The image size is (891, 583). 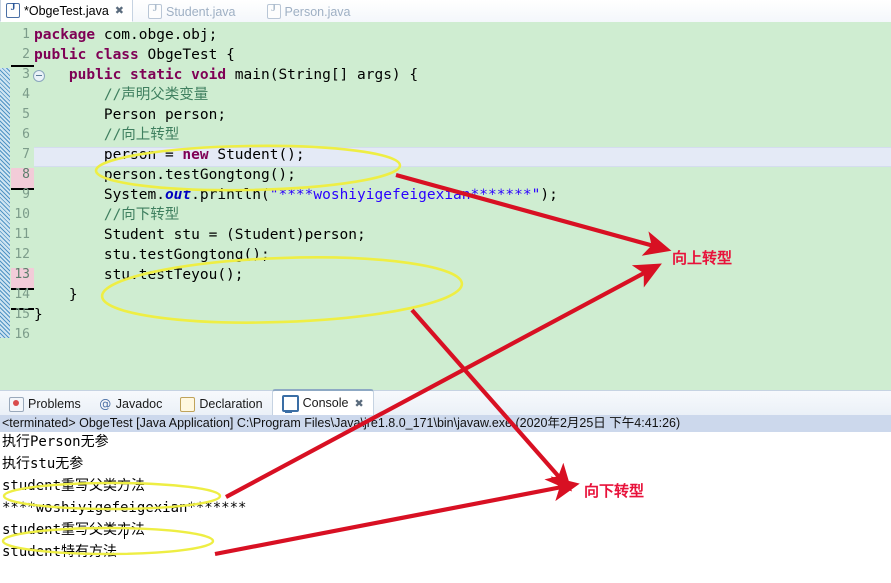 I want to click on line-number: 15, so click(x=22, y=314).